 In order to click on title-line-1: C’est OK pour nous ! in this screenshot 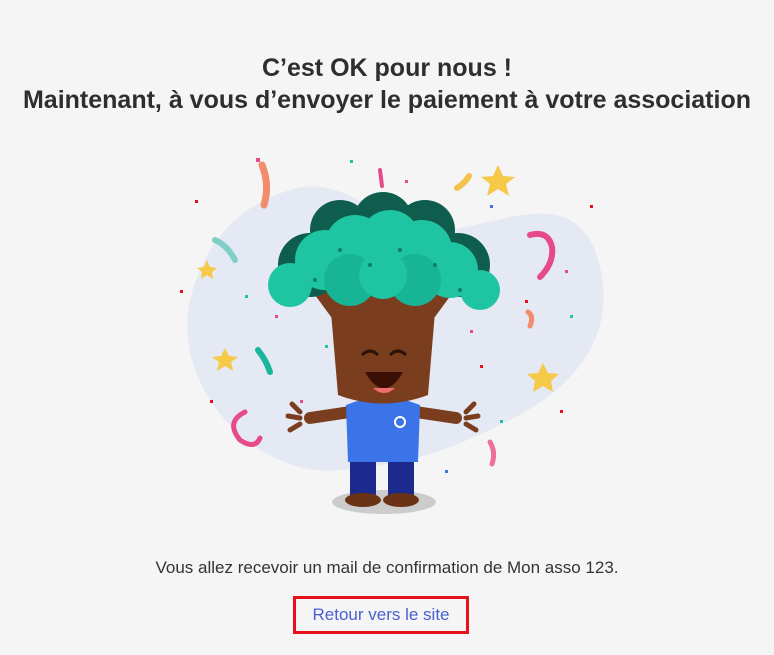, I will do `click(387, 68)`.